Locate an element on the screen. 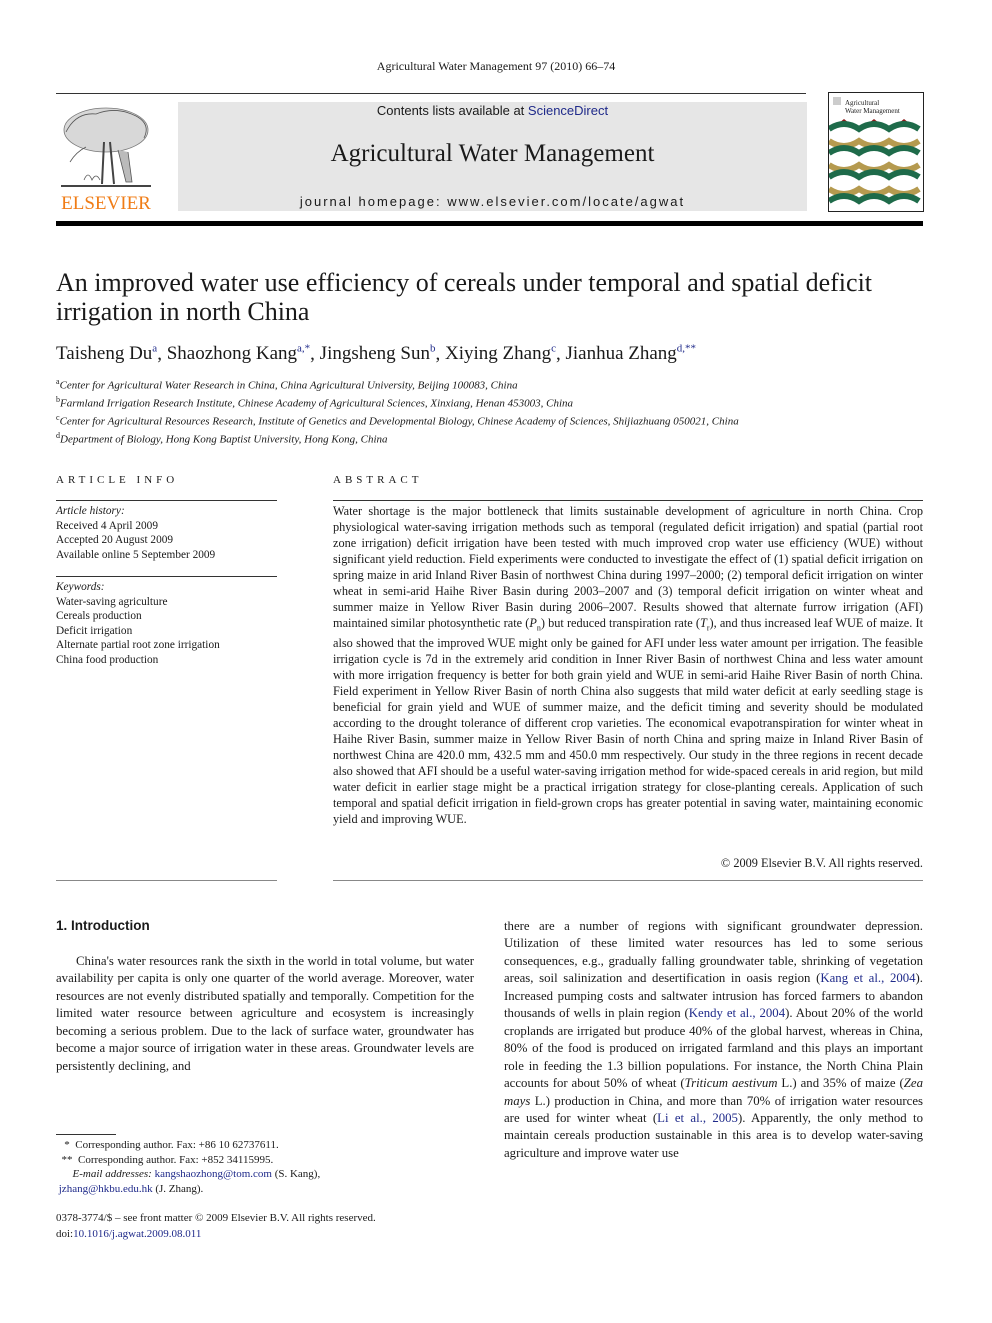 The height and width of the screenshot is (1323, 992). author: Jianhua Zhangd,** is located at coordinates (630, 353).